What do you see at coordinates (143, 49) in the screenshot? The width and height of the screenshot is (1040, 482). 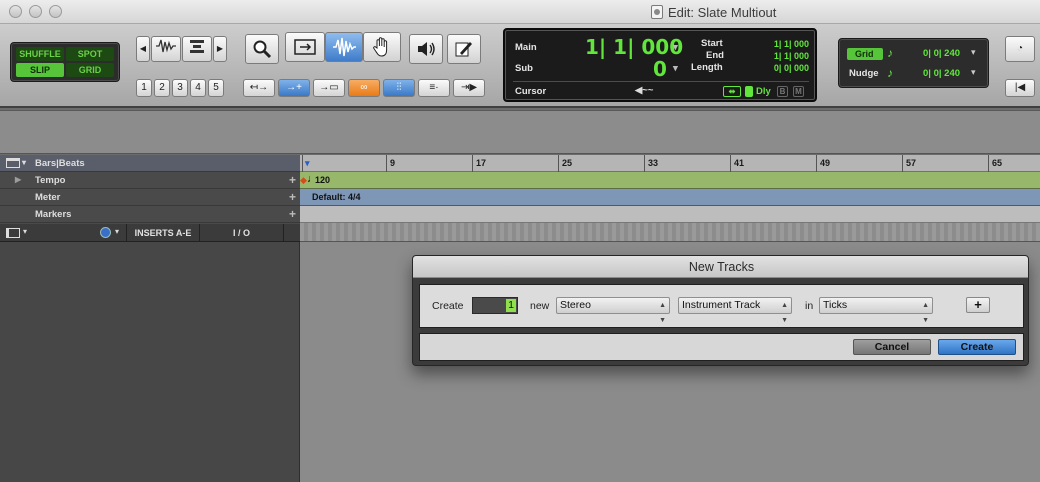 I see `zoom-out-arrow-icon: ◀` at bounding box center [143, 49].